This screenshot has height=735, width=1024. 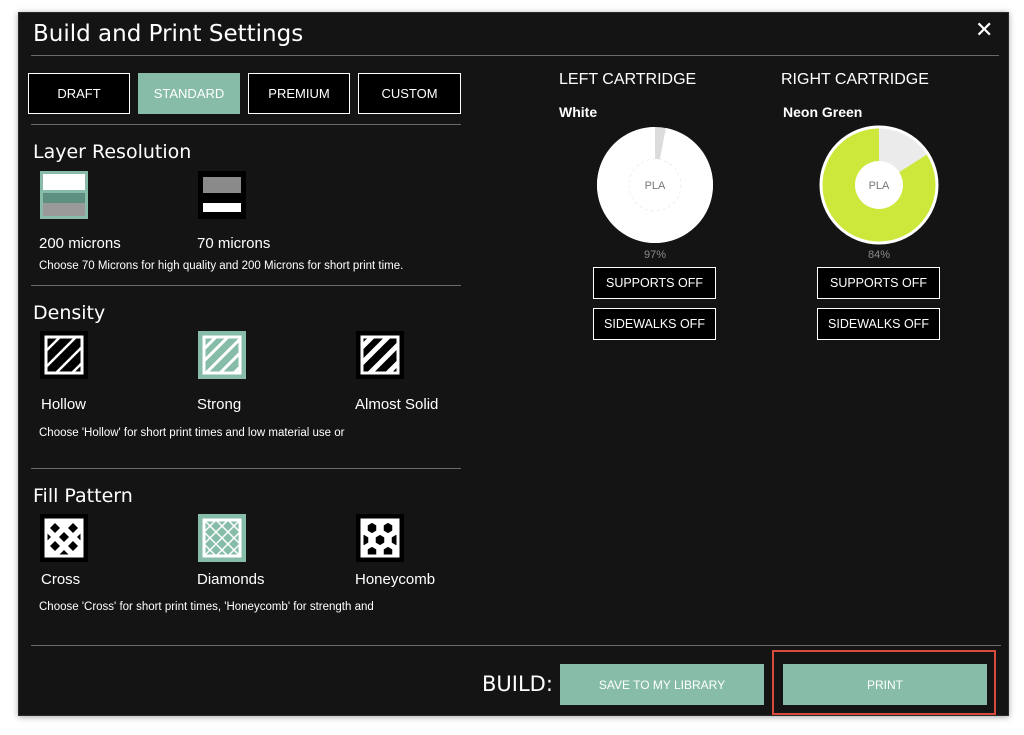 I want to click on fill-honeycomb-icon, so click(x=380, y=538).